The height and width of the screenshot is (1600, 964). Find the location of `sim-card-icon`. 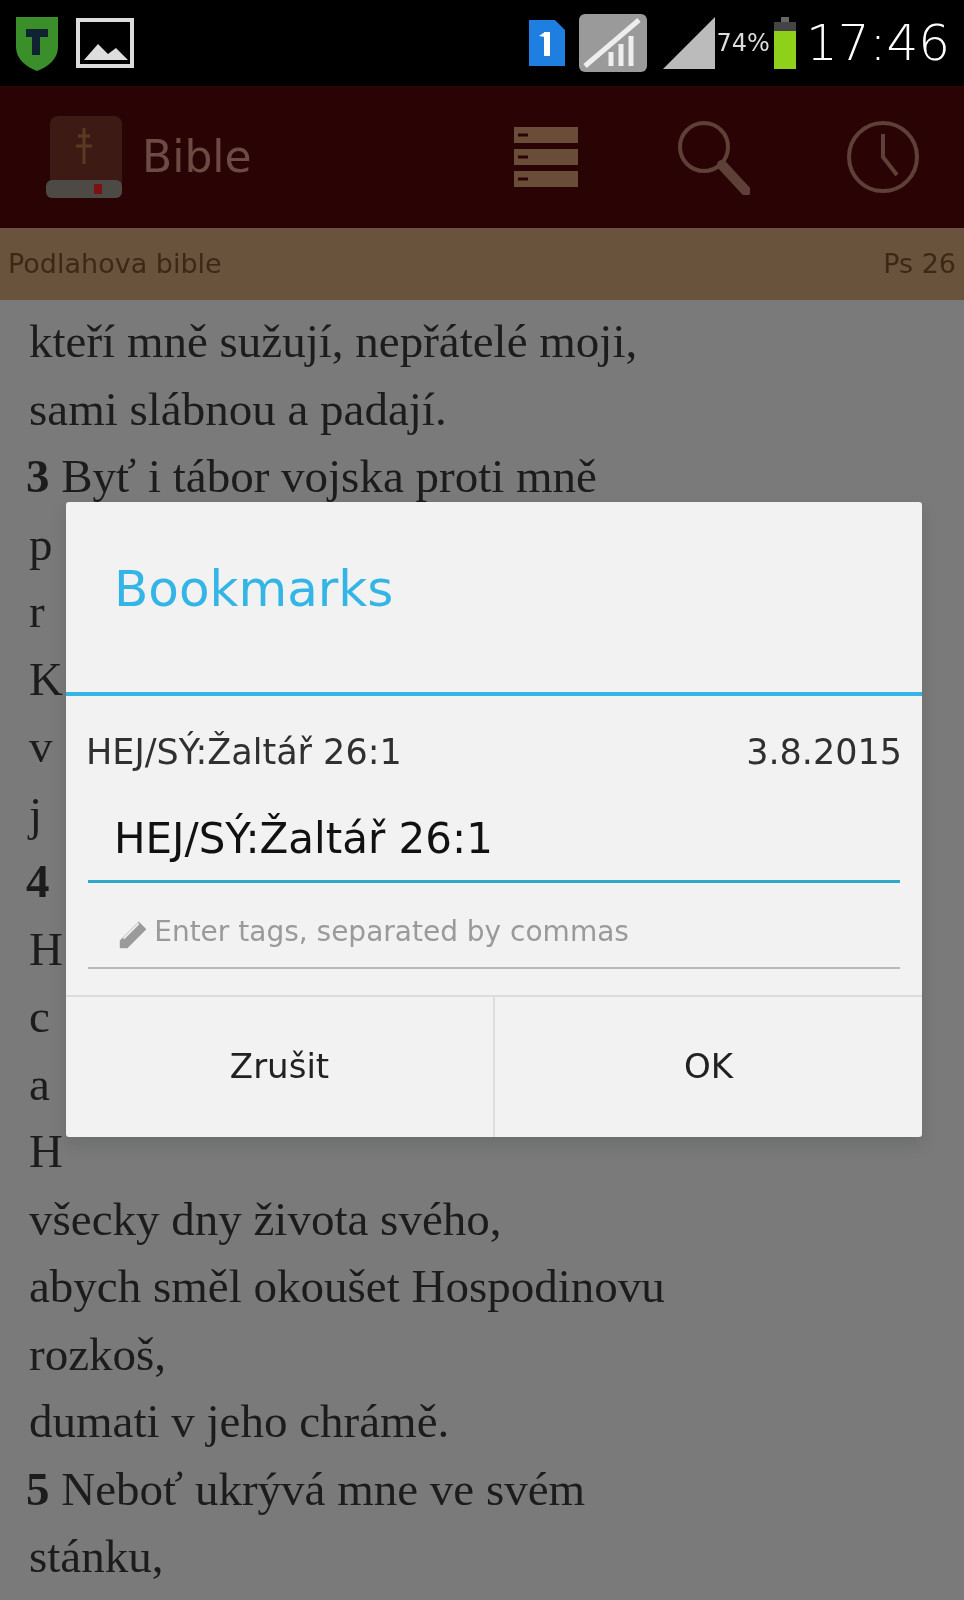

sim-card-icon is located at coordinates (546, 43).